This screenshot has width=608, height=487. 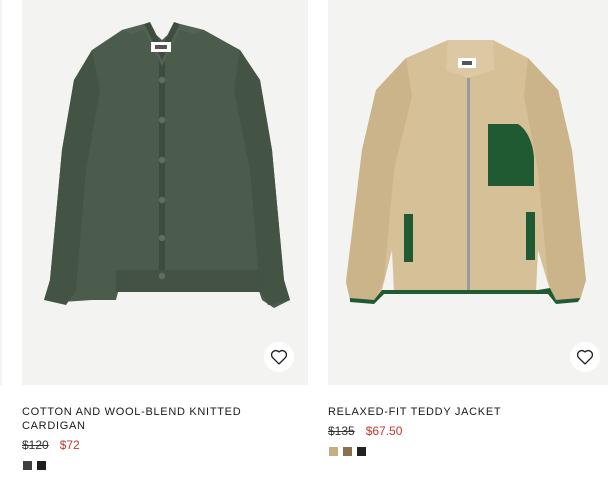 What do you see at coordinates (468, 412) in the screenshot?
I see `product-name: RELAXED-FIT TEDDY JACKET` at bounding box center [468, 412].